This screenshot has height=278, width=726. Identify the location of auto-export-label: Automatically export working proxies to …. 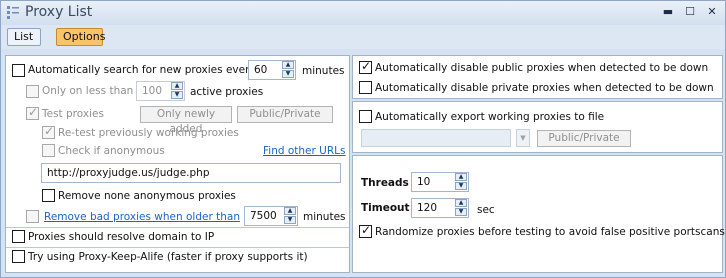
(490, 117).